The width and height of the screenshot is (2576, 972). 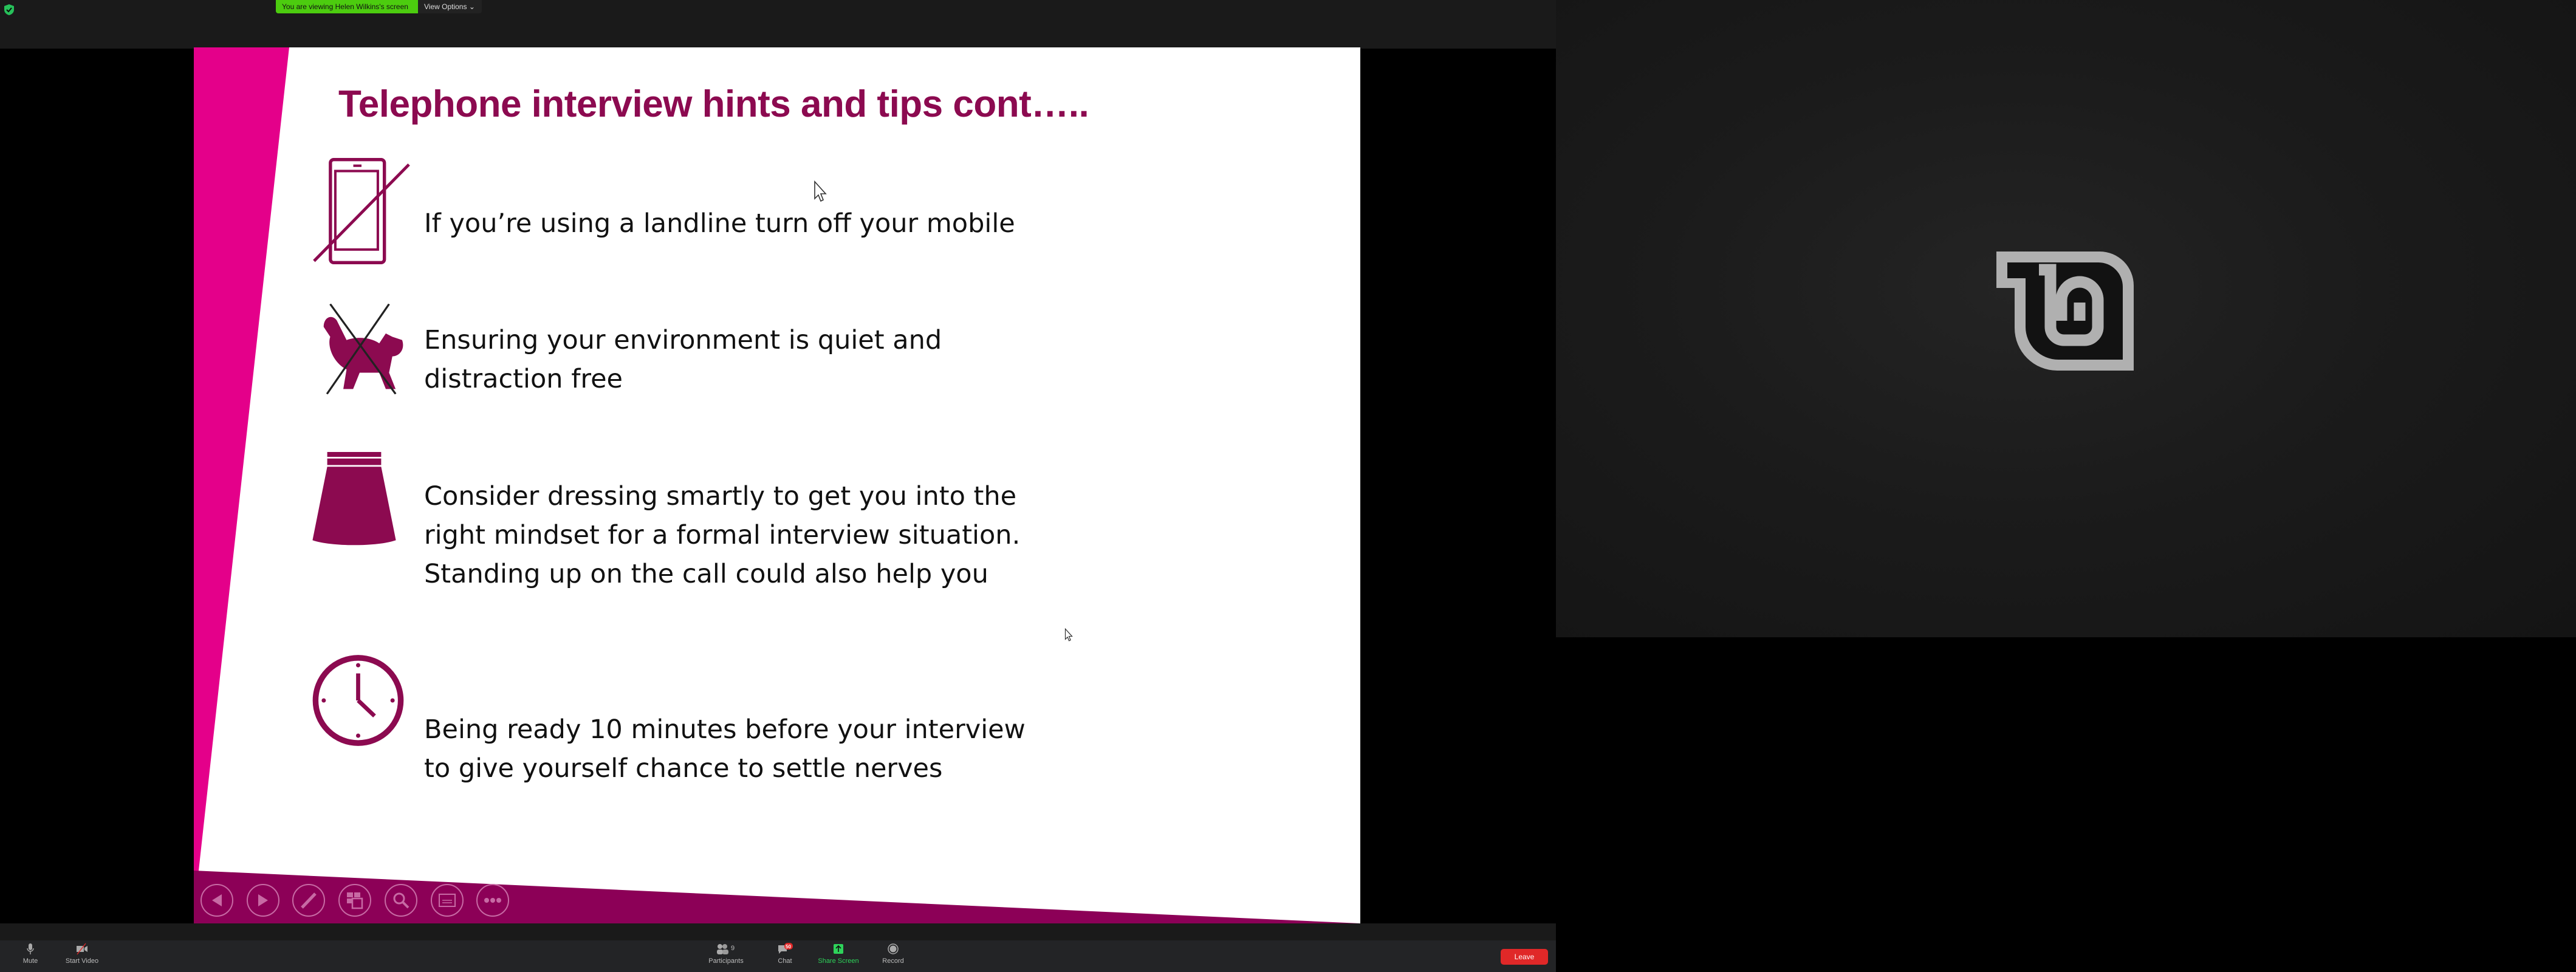 I want to click on toolbar-divider, so click(x=778, y=932).